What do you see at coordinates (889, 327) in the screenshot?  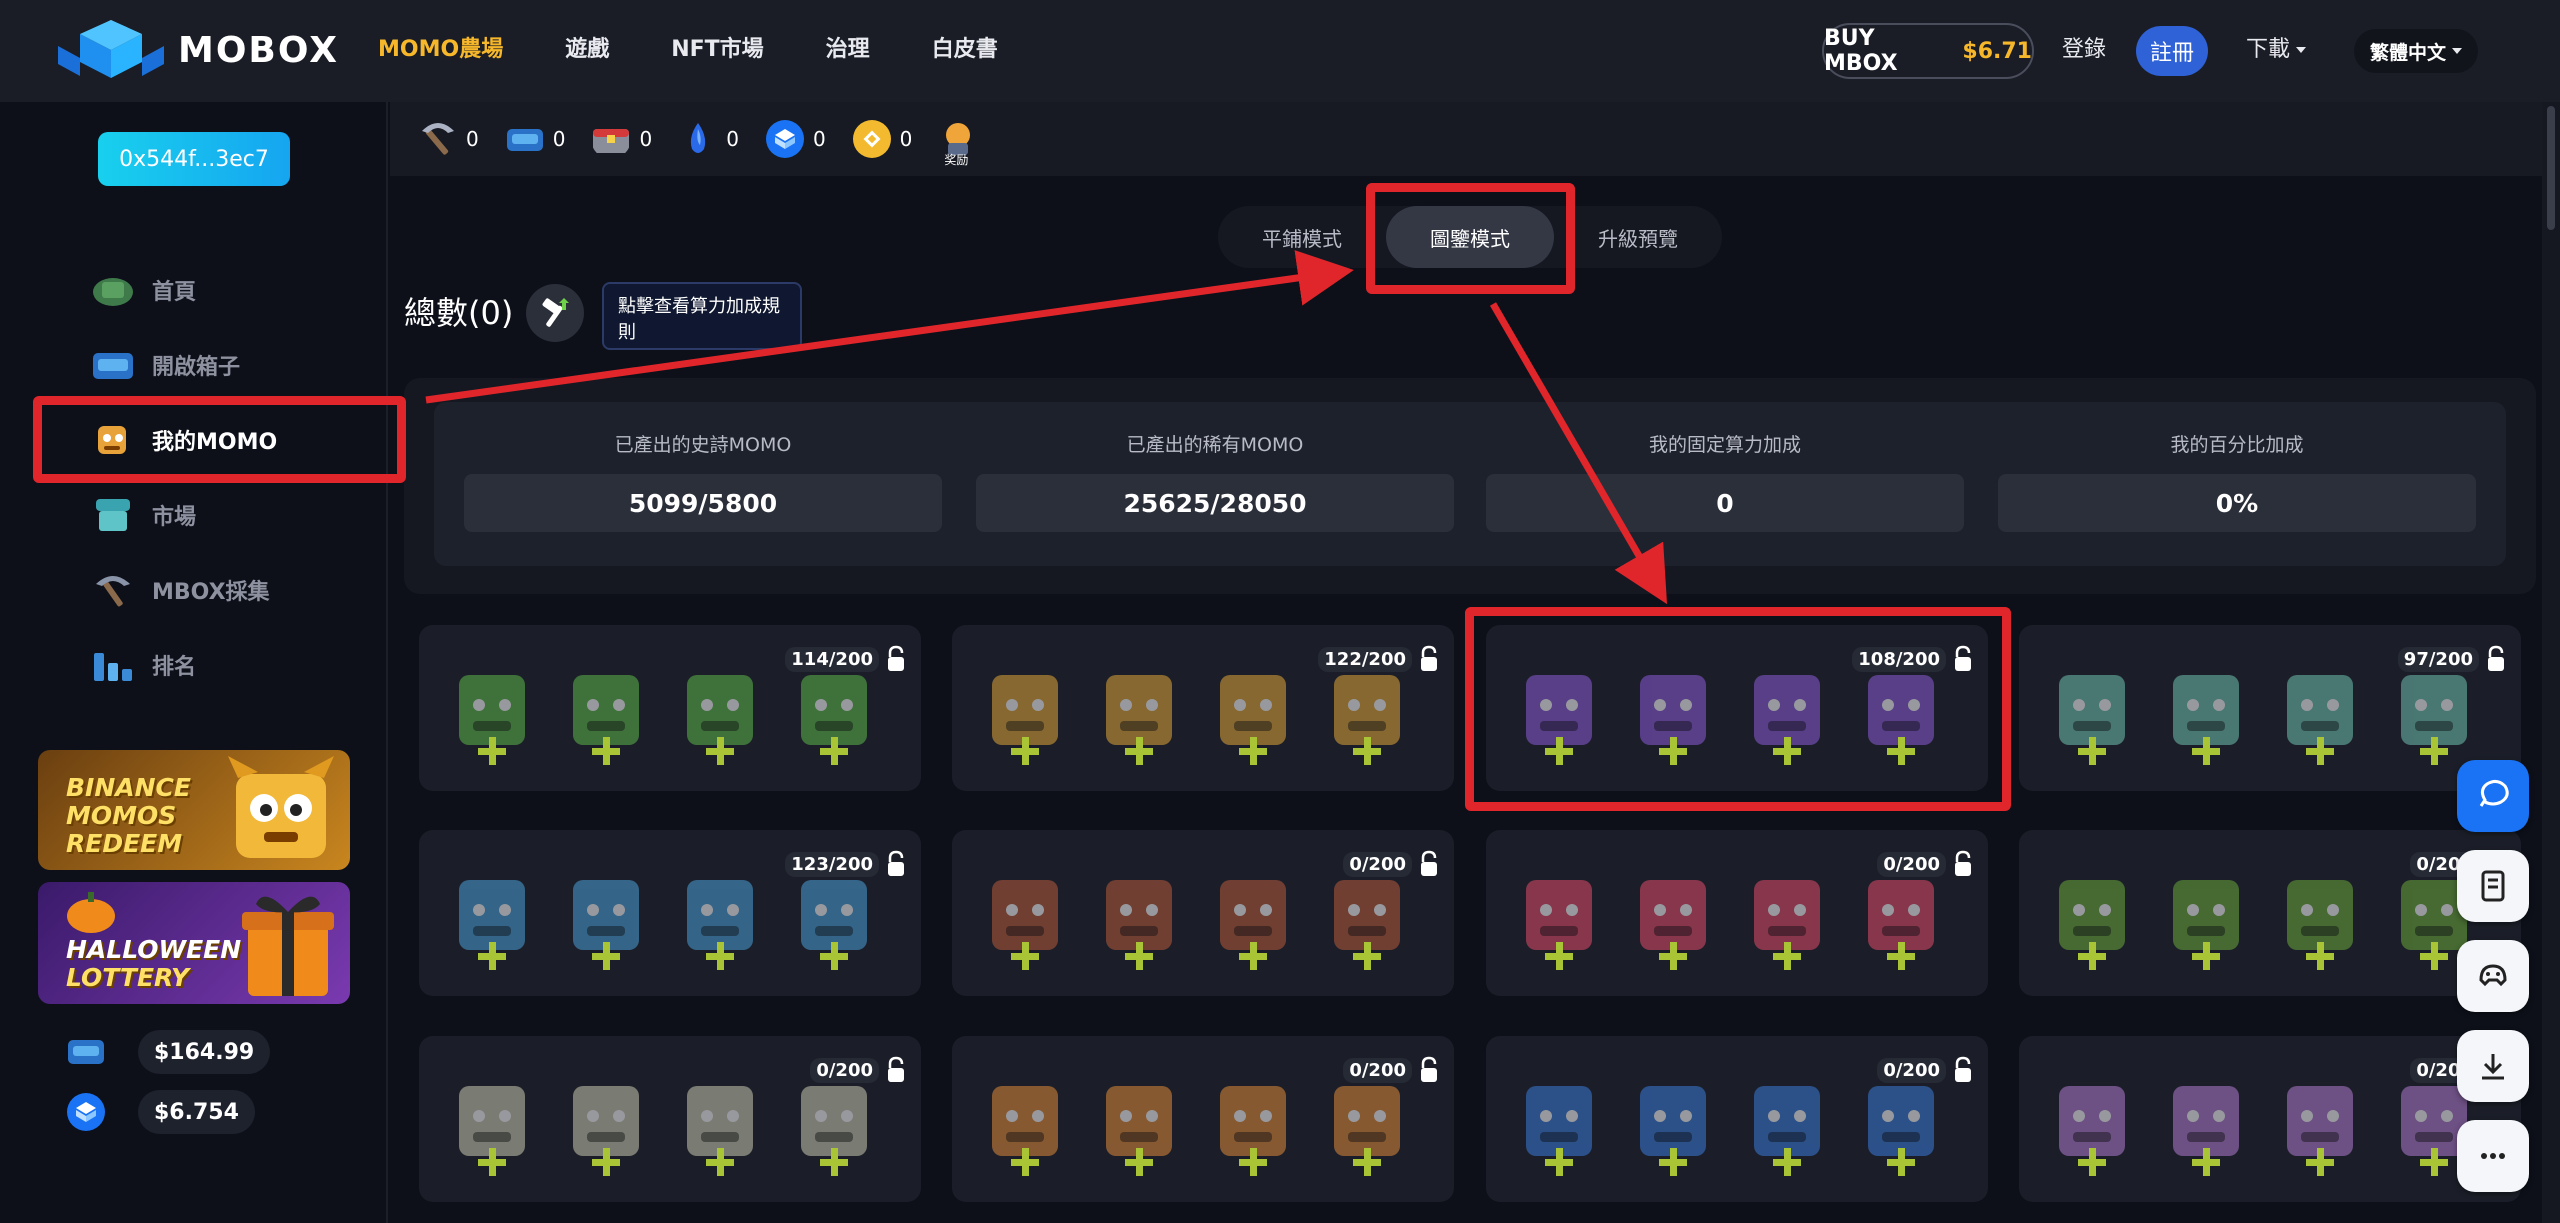 I see `arrow-to-tab` at bounding box center [889, 327].